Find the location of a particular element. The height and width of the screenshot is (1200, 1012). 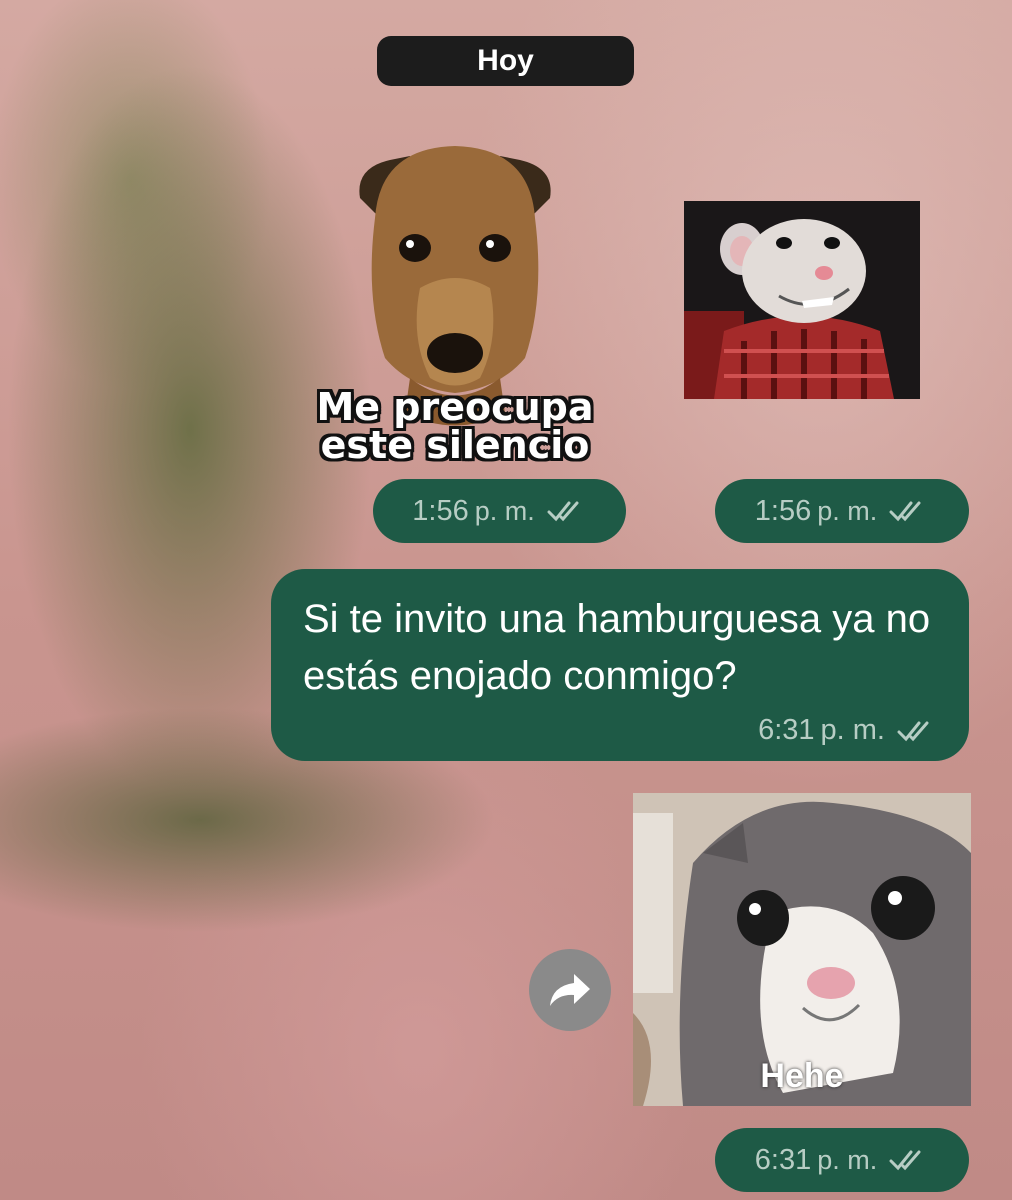

dog-sticker: Me preocupa este silencio is located at coordinates (455, 308).